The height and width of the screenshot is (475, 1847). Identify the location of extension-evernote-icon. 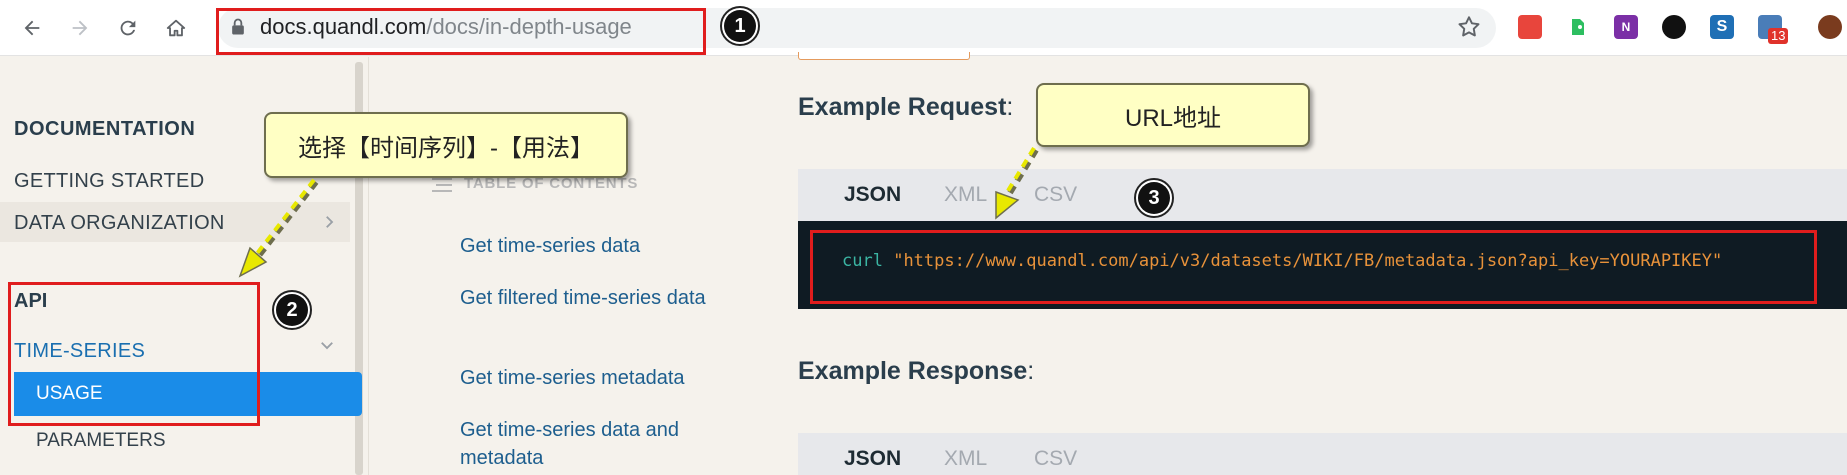
(1578, 27).